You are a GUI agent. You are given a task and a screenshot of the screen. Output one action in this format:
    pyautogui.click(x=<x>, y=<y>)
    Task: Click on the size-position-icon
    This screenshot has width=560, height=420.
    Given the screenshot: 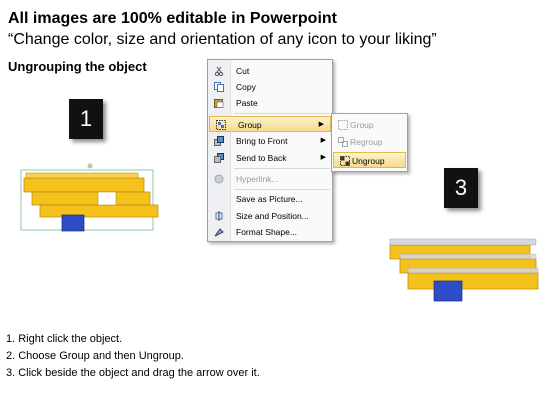 What is the action you would take?
    pyautogui.click(x=219, y=216)
    